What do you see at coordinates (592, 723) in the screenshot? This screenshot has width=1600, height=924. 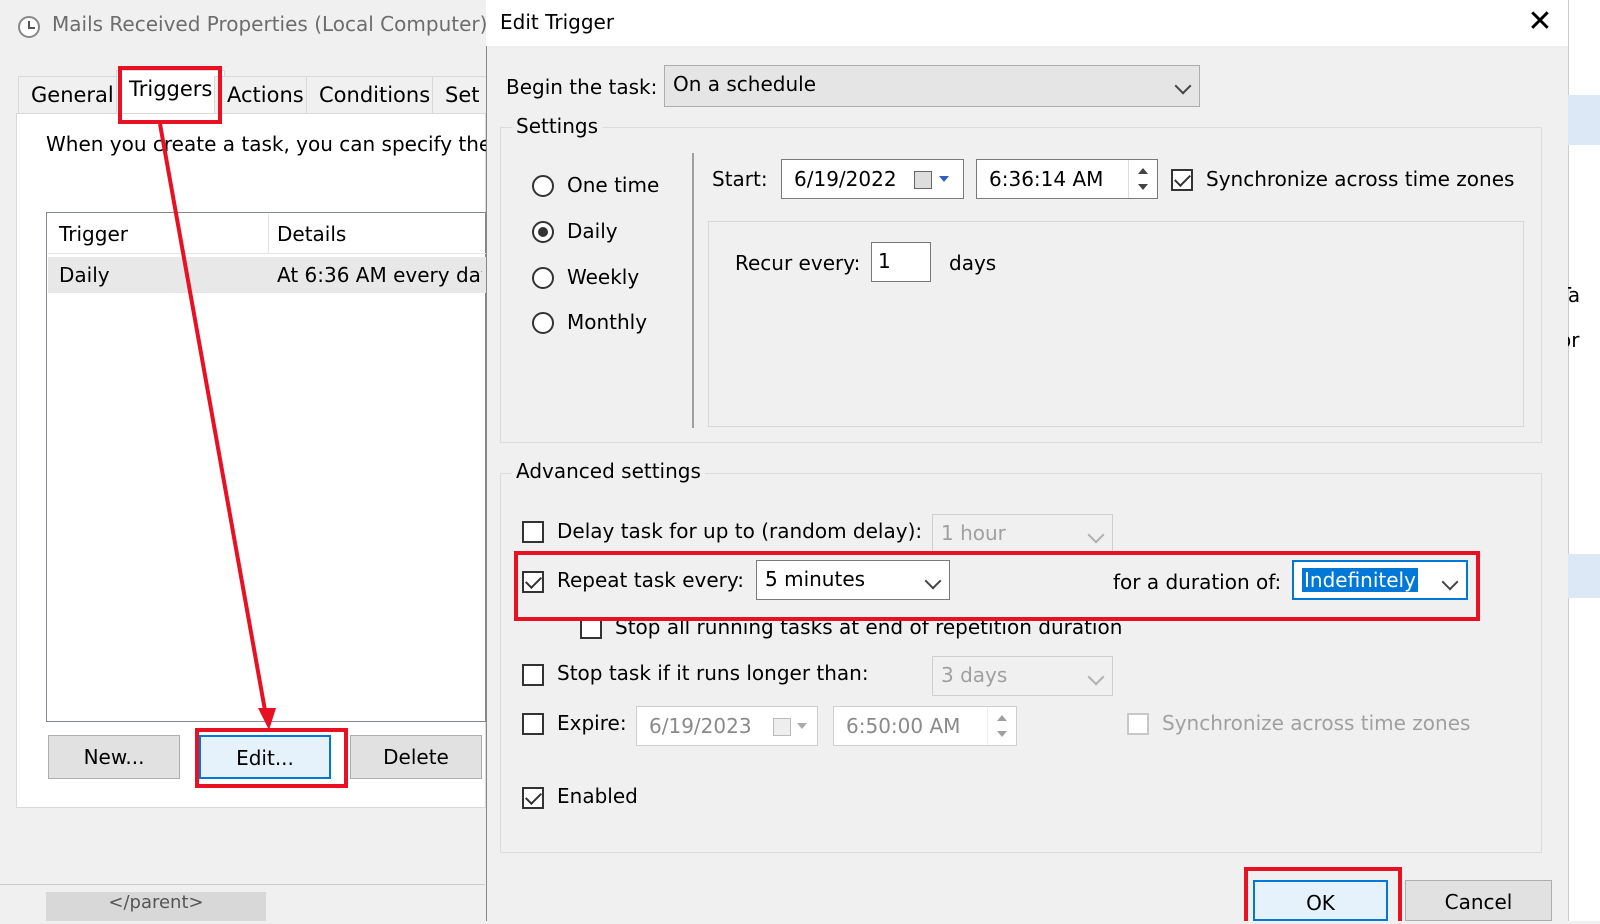 I see `expire-label: Expire:` at bounding box center [592, 723].